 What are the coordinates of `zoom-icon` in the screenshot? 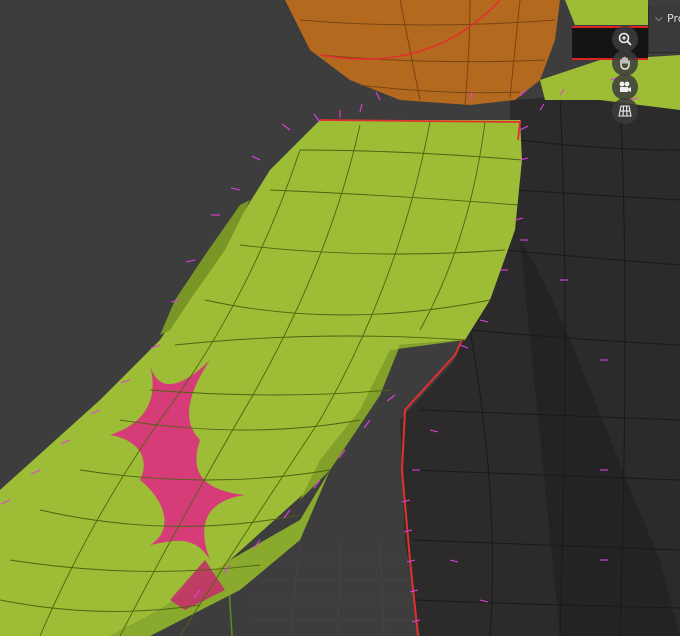 It's located at (625, 39).